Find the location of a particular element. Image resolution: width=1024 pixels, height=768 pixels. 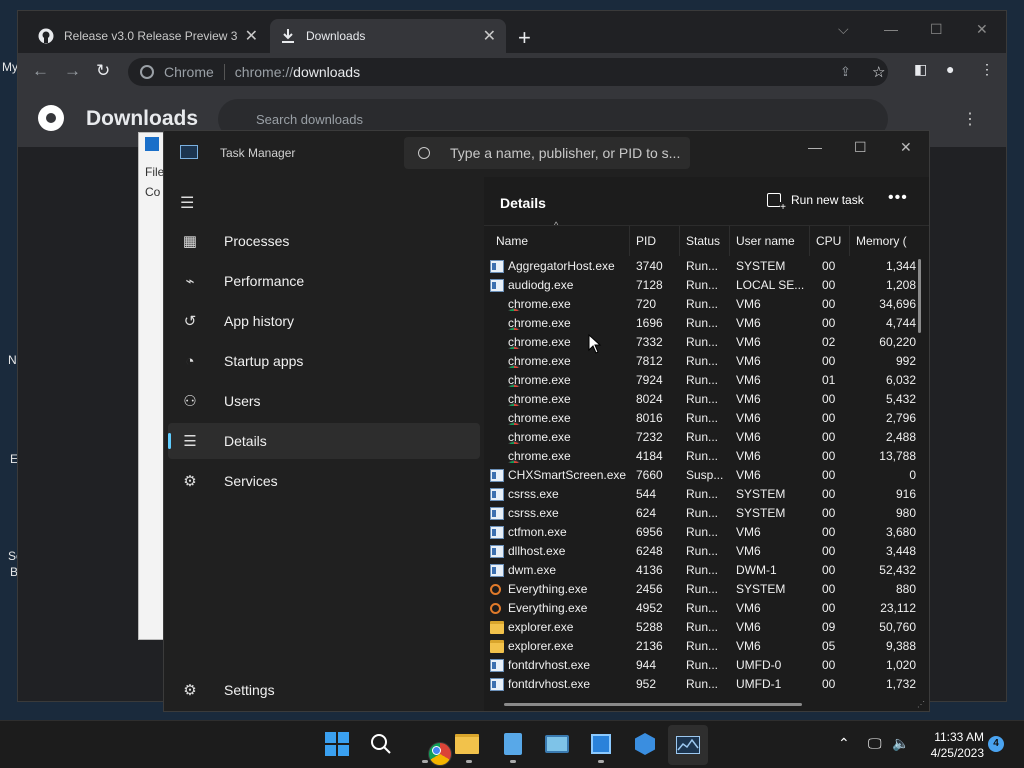

column-header-pid: PID is located at coordinates (655, 241).